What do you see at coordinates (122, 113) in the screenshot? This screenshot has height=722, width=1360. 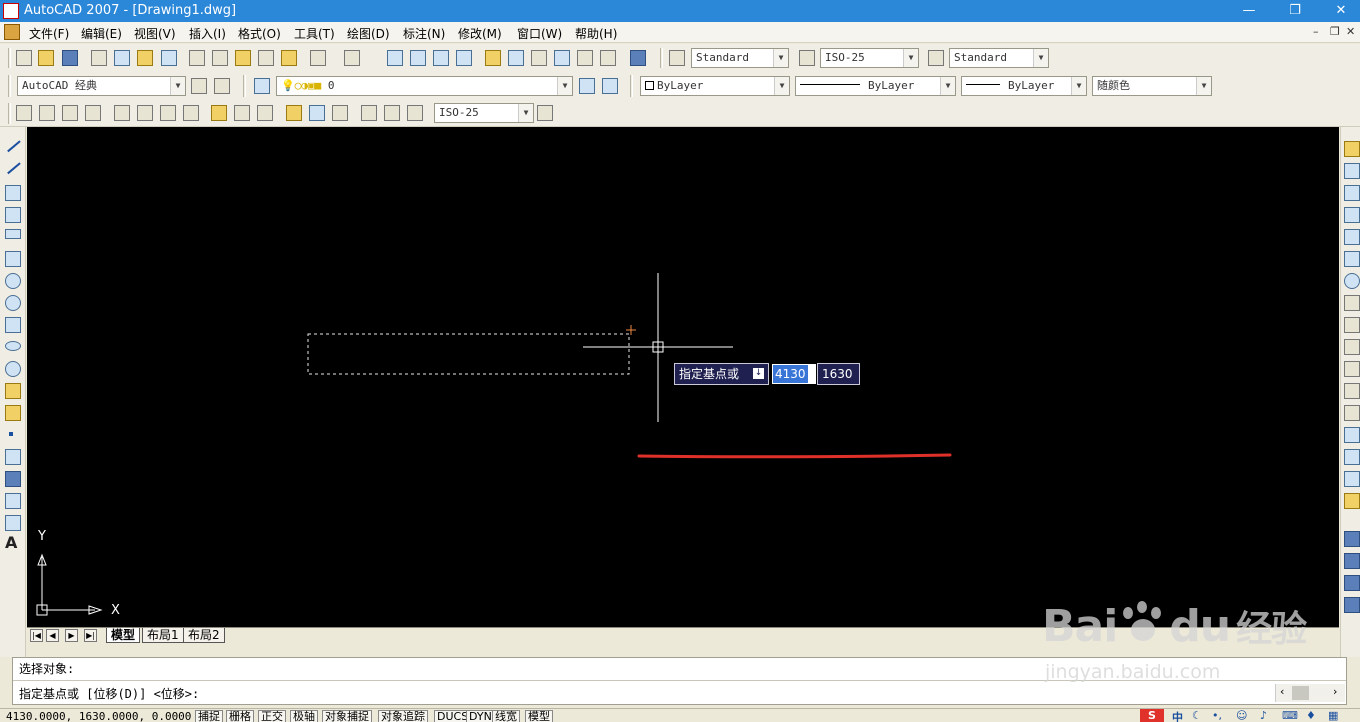 I see `radius-dim-icon` at bounding box center [122, 113].